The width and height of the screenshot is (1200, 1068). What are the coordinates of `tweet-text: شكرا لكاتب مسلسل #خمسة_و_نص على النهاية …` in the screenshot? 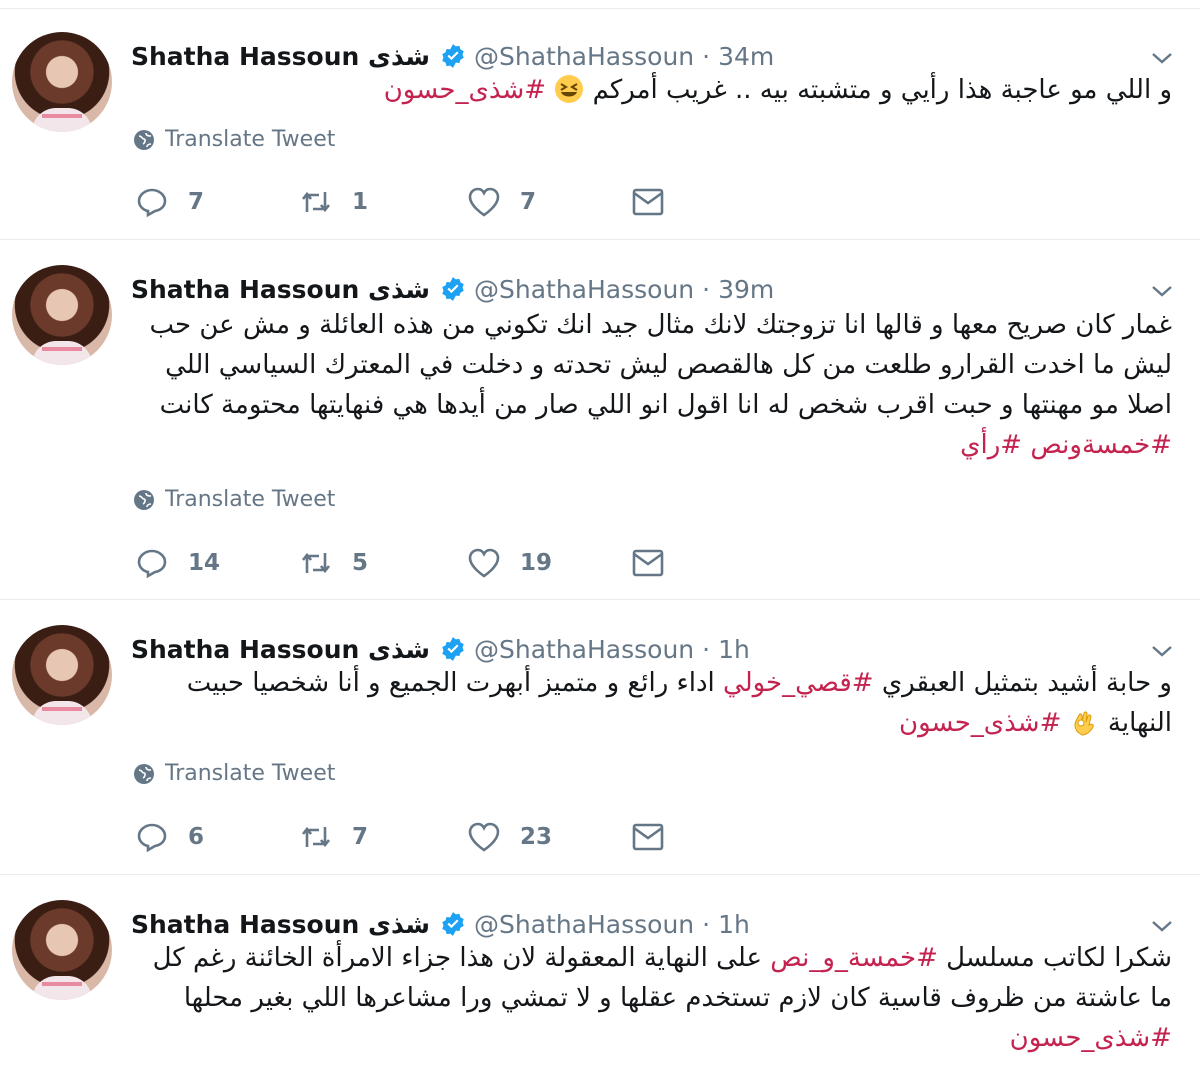 It's located at (656, 998).